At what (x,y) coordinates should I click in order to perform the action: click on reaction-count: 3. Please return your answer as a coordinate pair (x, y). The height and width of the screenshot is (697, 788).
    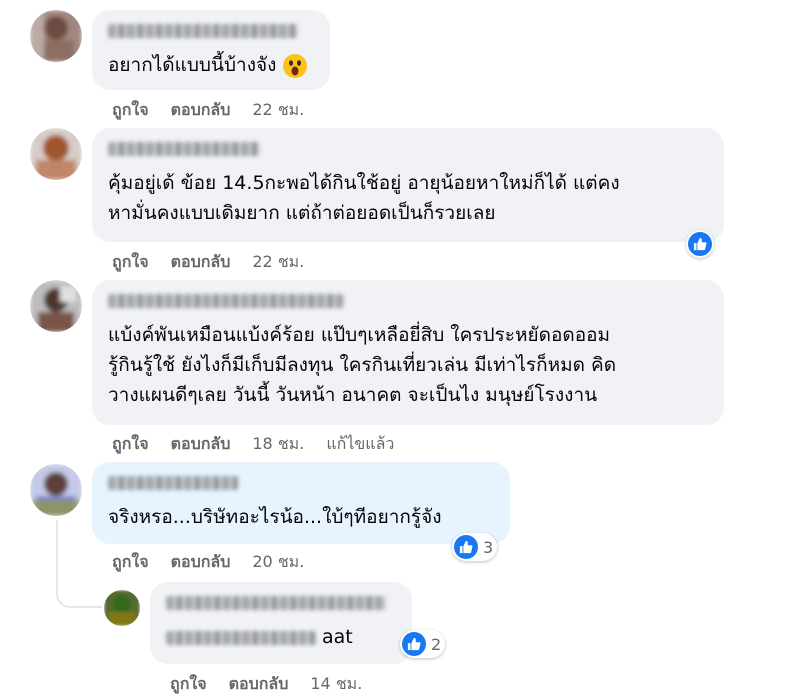
    Looking at the image, I should click on (488, 547).